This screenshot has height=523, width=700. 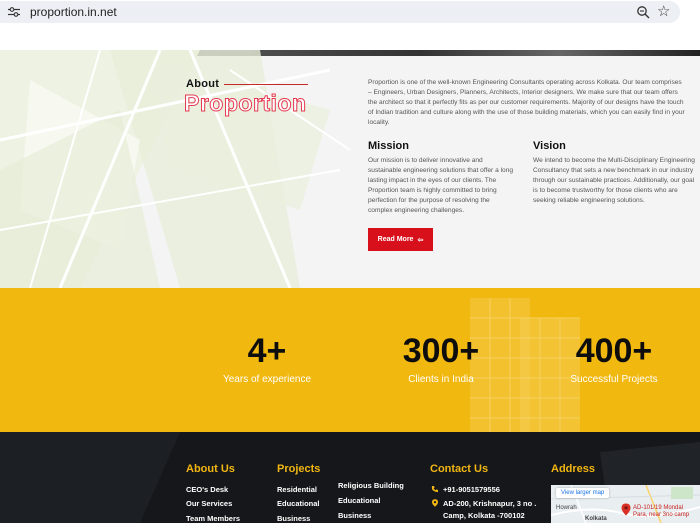 I want to click on location-pin-icon, so click(x=435, y=503).